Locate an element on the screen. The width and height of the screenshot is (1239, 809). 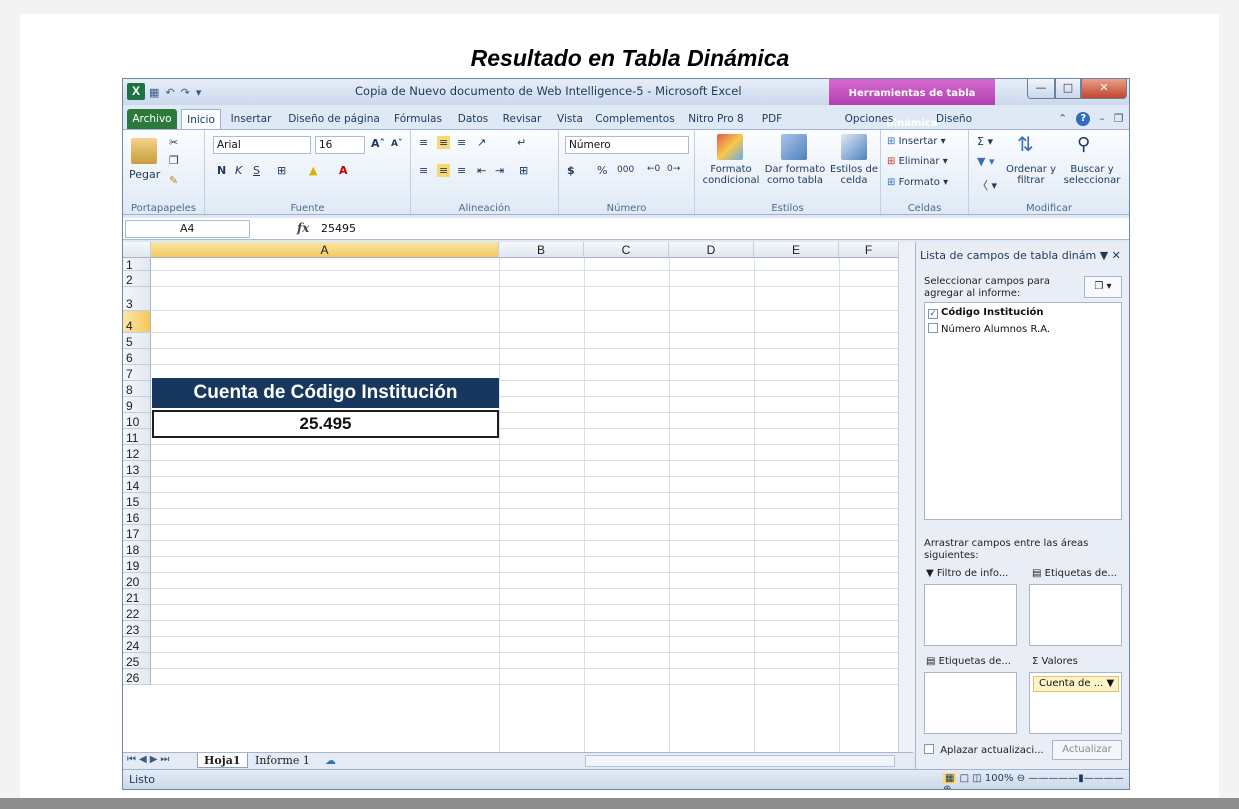
field-numero-alumnos: Número Alumnos R.A. is located at coordinates (989, 329).